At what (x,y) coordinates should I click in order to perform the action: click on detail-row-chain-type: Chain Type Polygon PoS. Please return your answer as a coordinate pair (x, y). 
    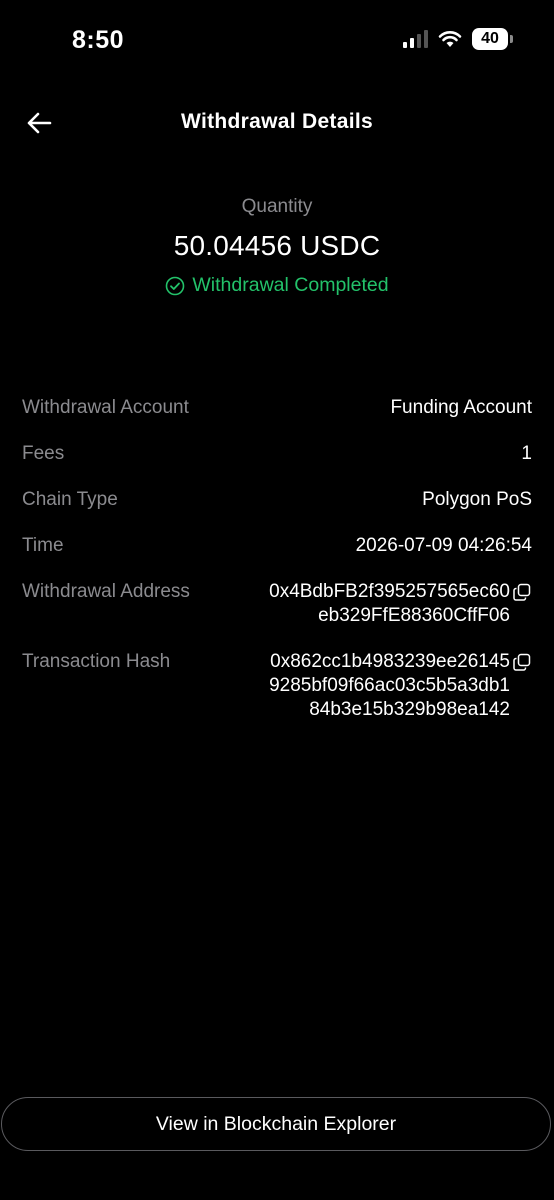
    Looking at the image, I should click on (277, 511).